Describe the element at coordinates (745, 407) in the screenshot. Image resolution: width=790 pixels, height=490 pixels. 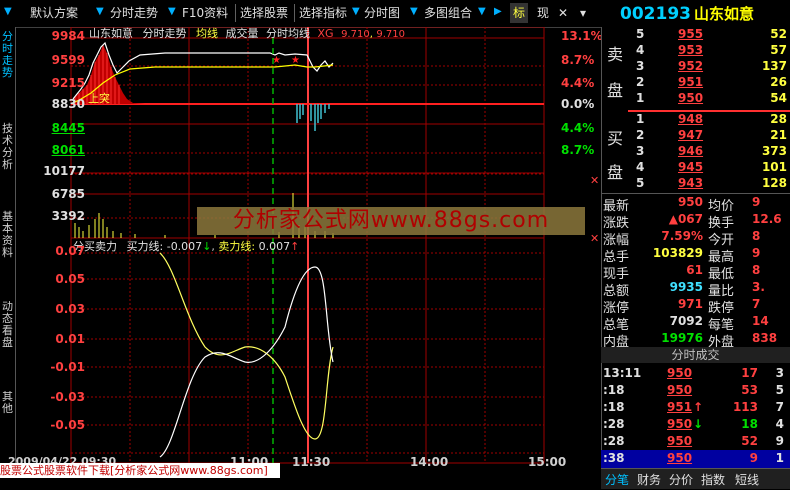
I see `trade-volume: 113` at that location.